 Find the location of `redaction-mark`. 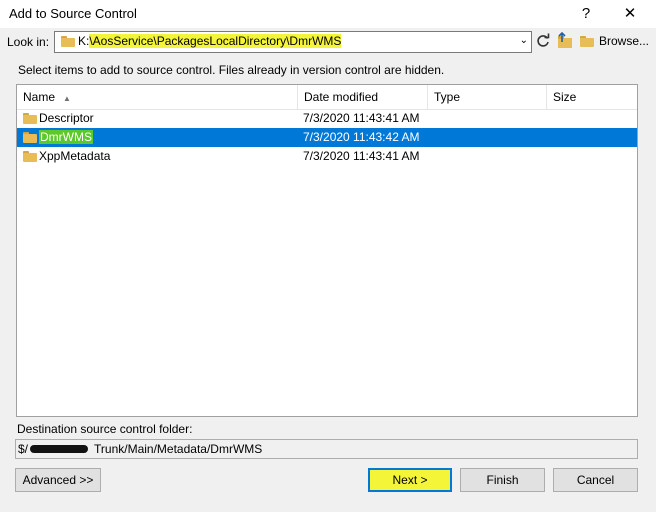

redaction-mark is located at coordinates (59, 449).